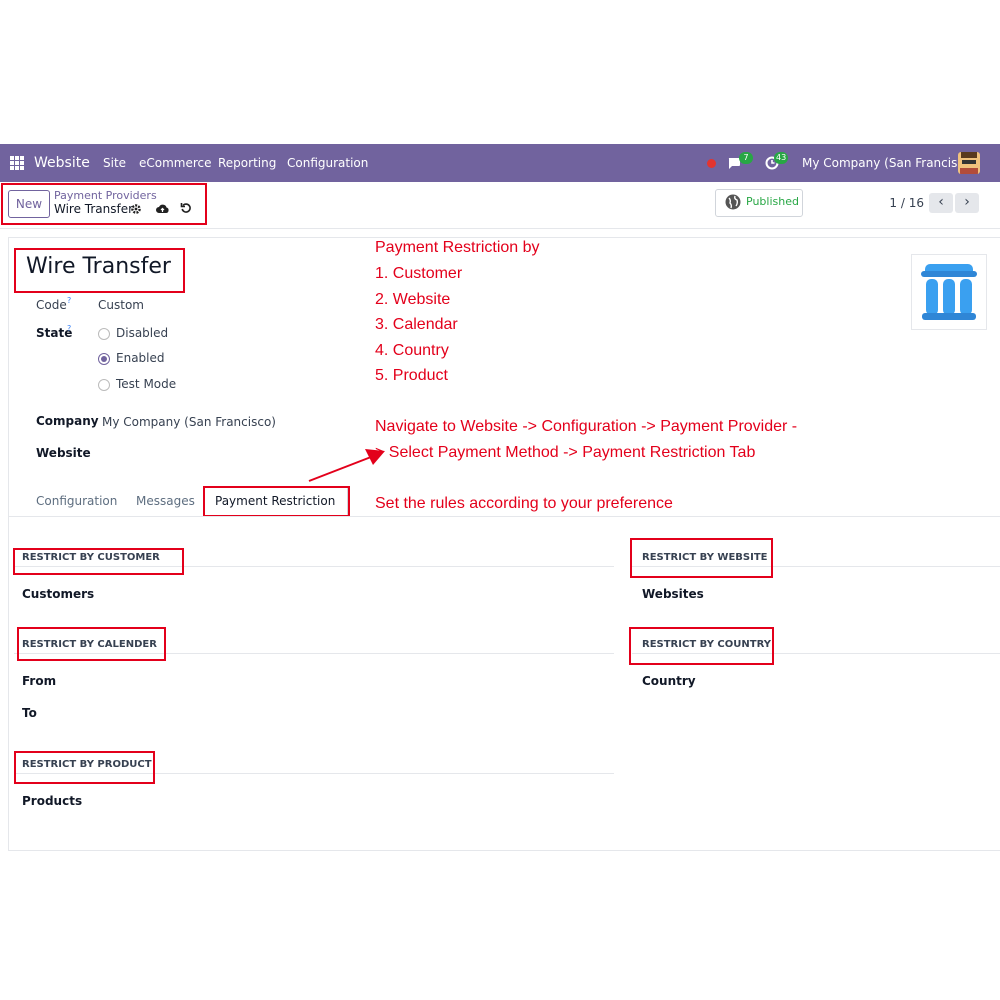  What do you see at coordinates (58, 594) in the screenshot?
I see `customers-field-label: Customers` at bounding box center [58, 594].